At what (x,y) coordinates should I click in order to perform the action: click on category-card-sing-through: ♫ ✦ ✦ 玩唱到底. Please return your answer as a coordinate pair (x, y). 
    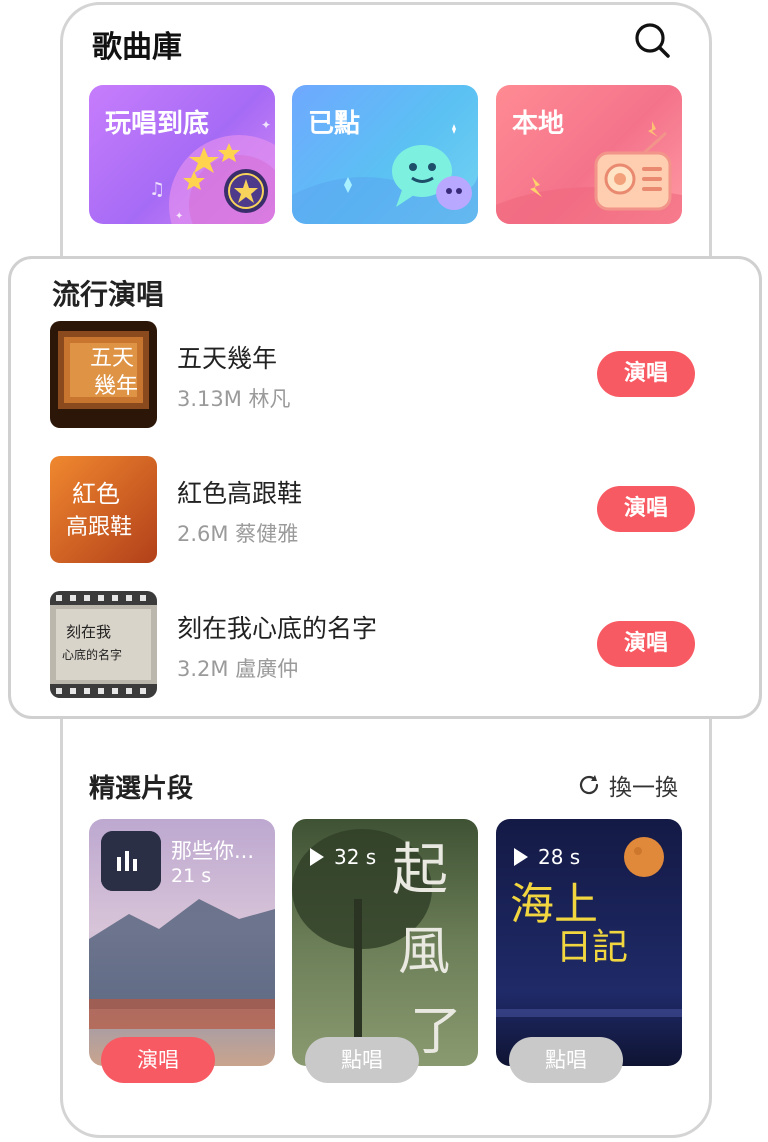
    Looking at the image, I should click on (182, 154).